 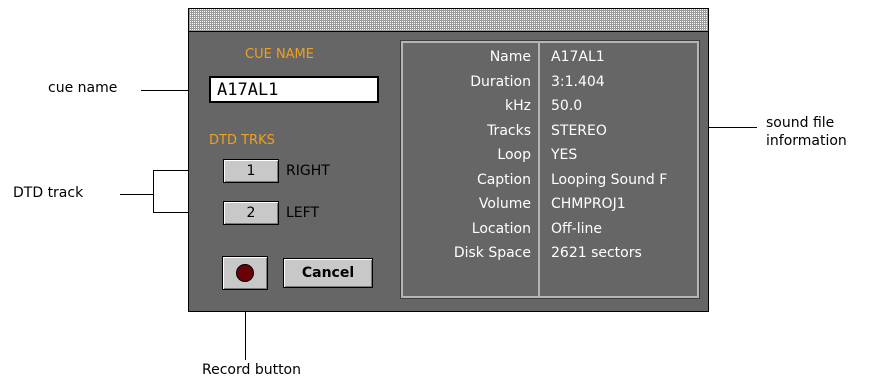 I want to click on info-row: kHz 50.0, so click(x=550, y=109).